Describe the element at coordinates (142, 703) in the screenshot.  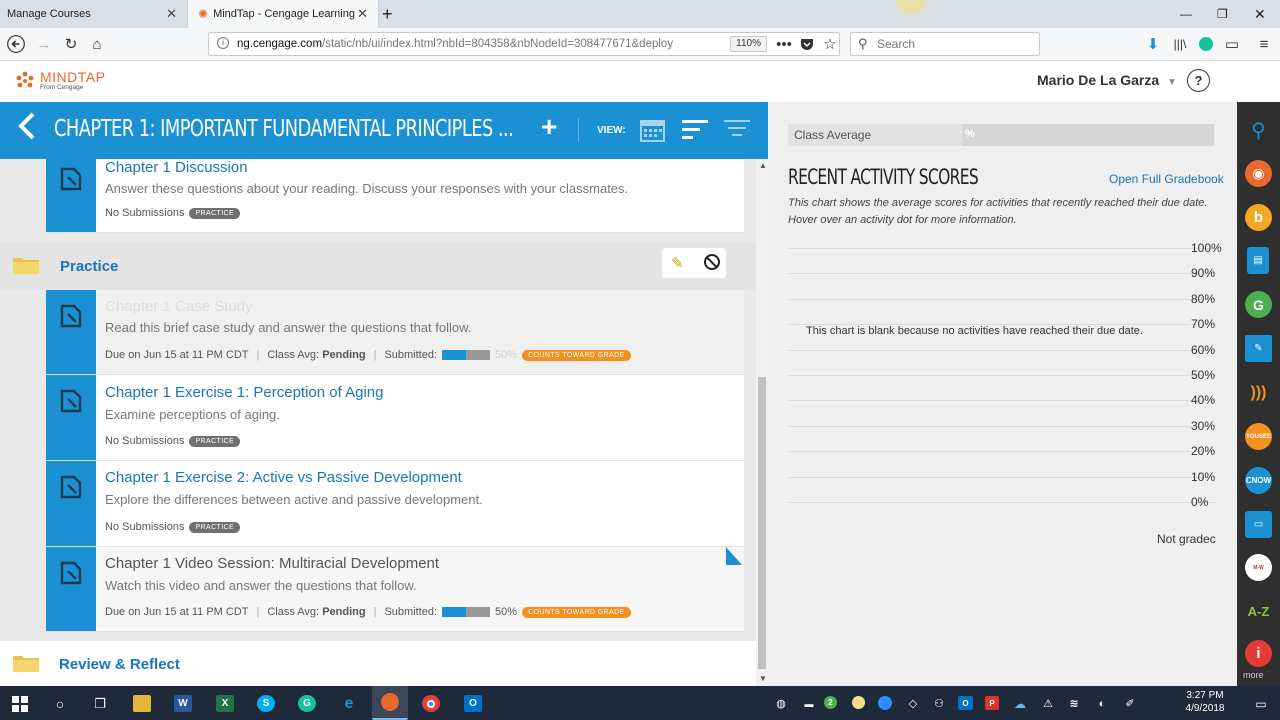
I see `file-explorer-icon` at that location.